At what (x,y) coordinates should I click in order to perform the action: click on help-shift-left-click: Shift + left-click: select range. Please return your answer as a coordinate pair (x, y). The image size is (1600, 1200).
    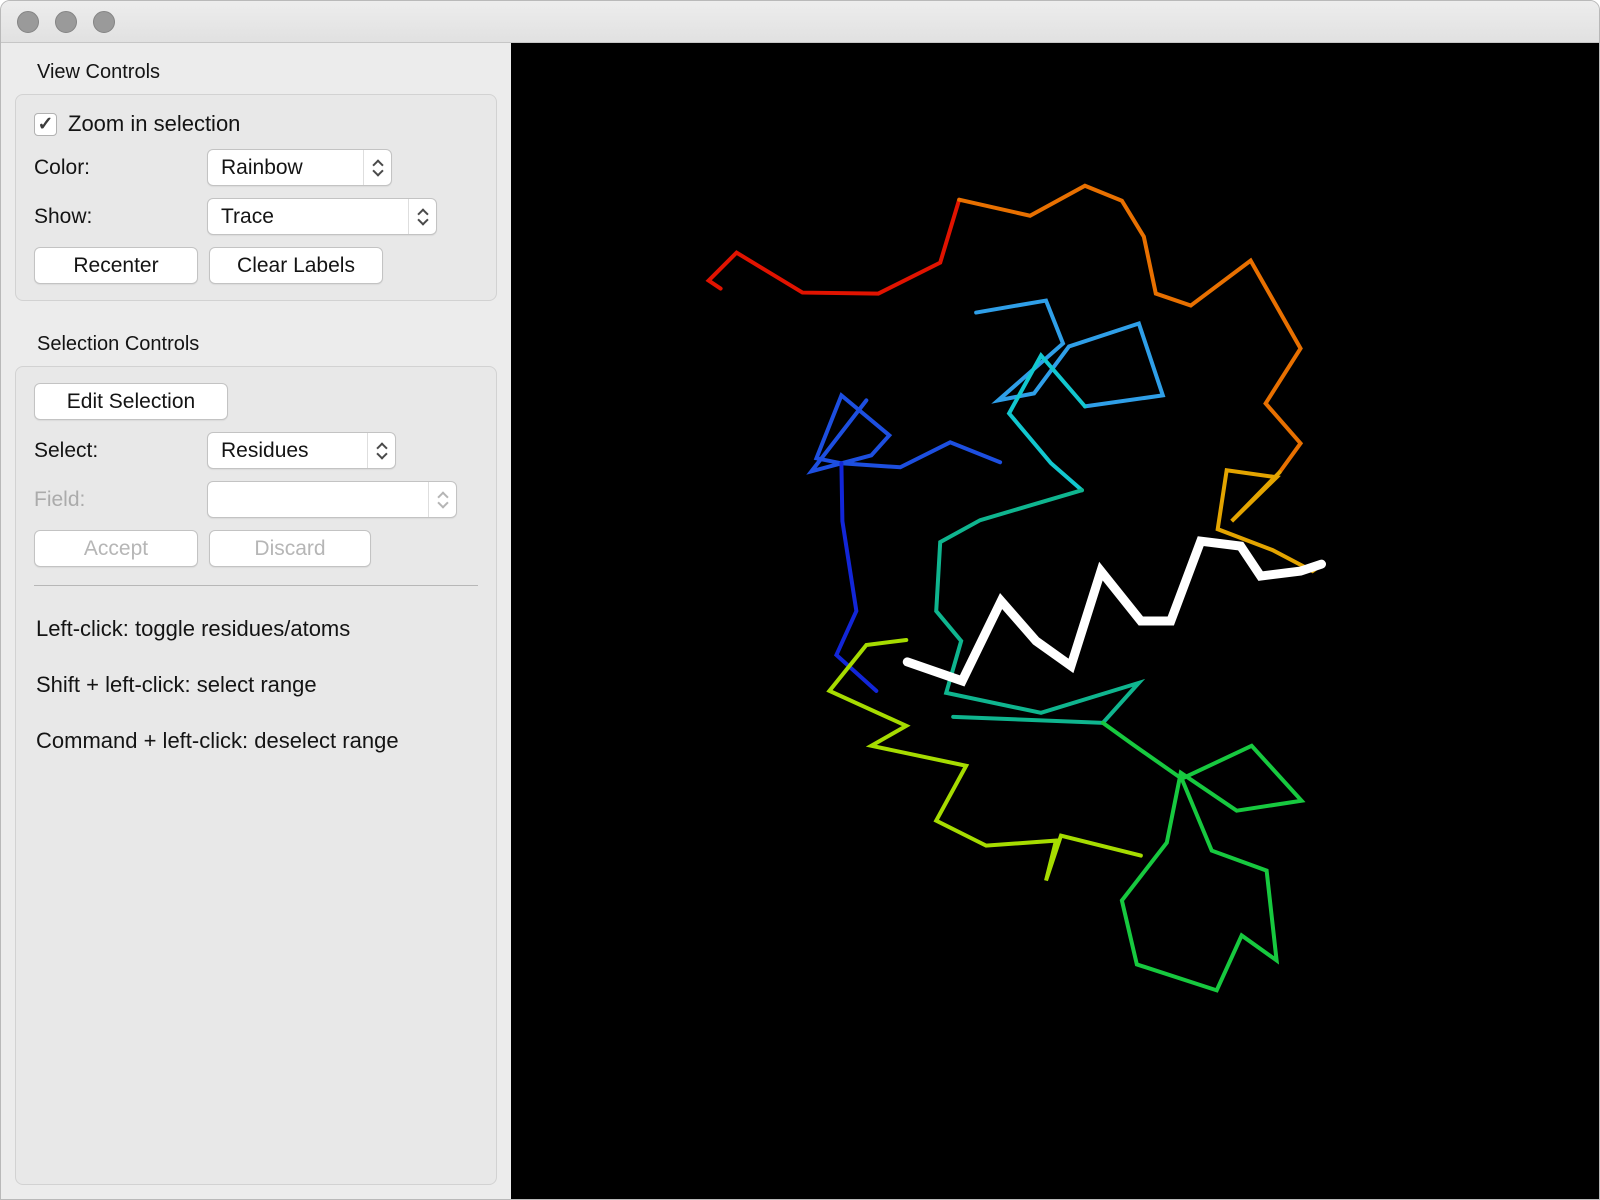
    Looking at the image, I should click on (176, 684).